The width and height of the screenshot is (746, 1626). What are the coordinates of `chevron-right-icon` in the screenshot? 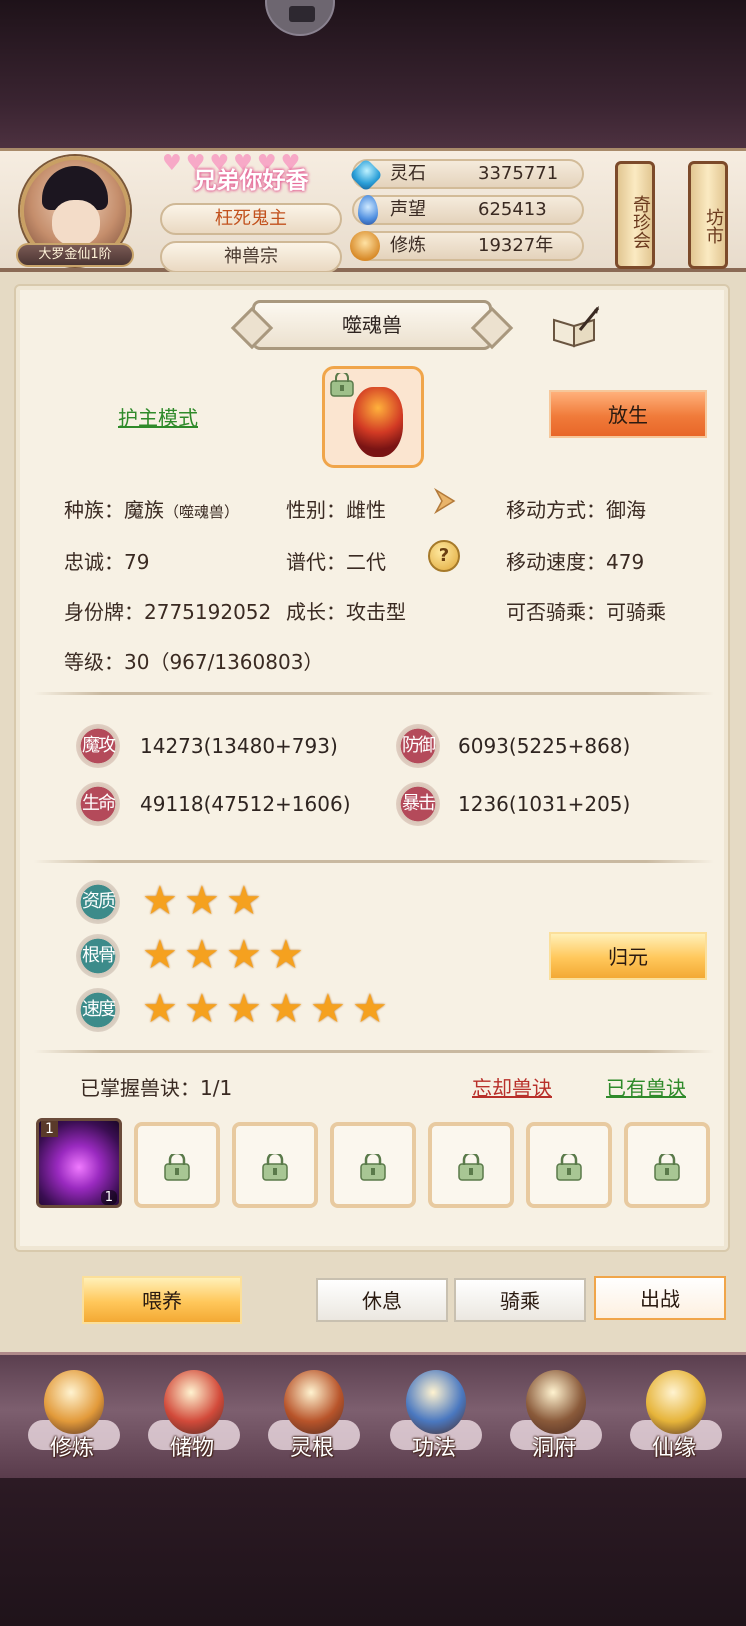 It's located at (444, 501).